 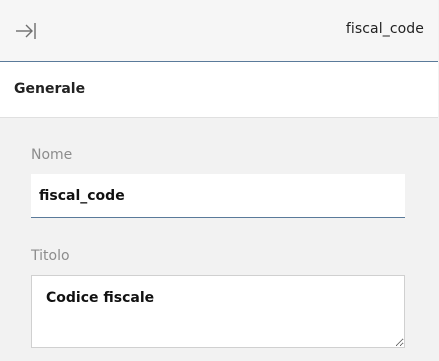 What do you see at coordinates (384, 29) in the screenshot?
I see `panel-title: fiscal_code` at bounding box center [384, 29].